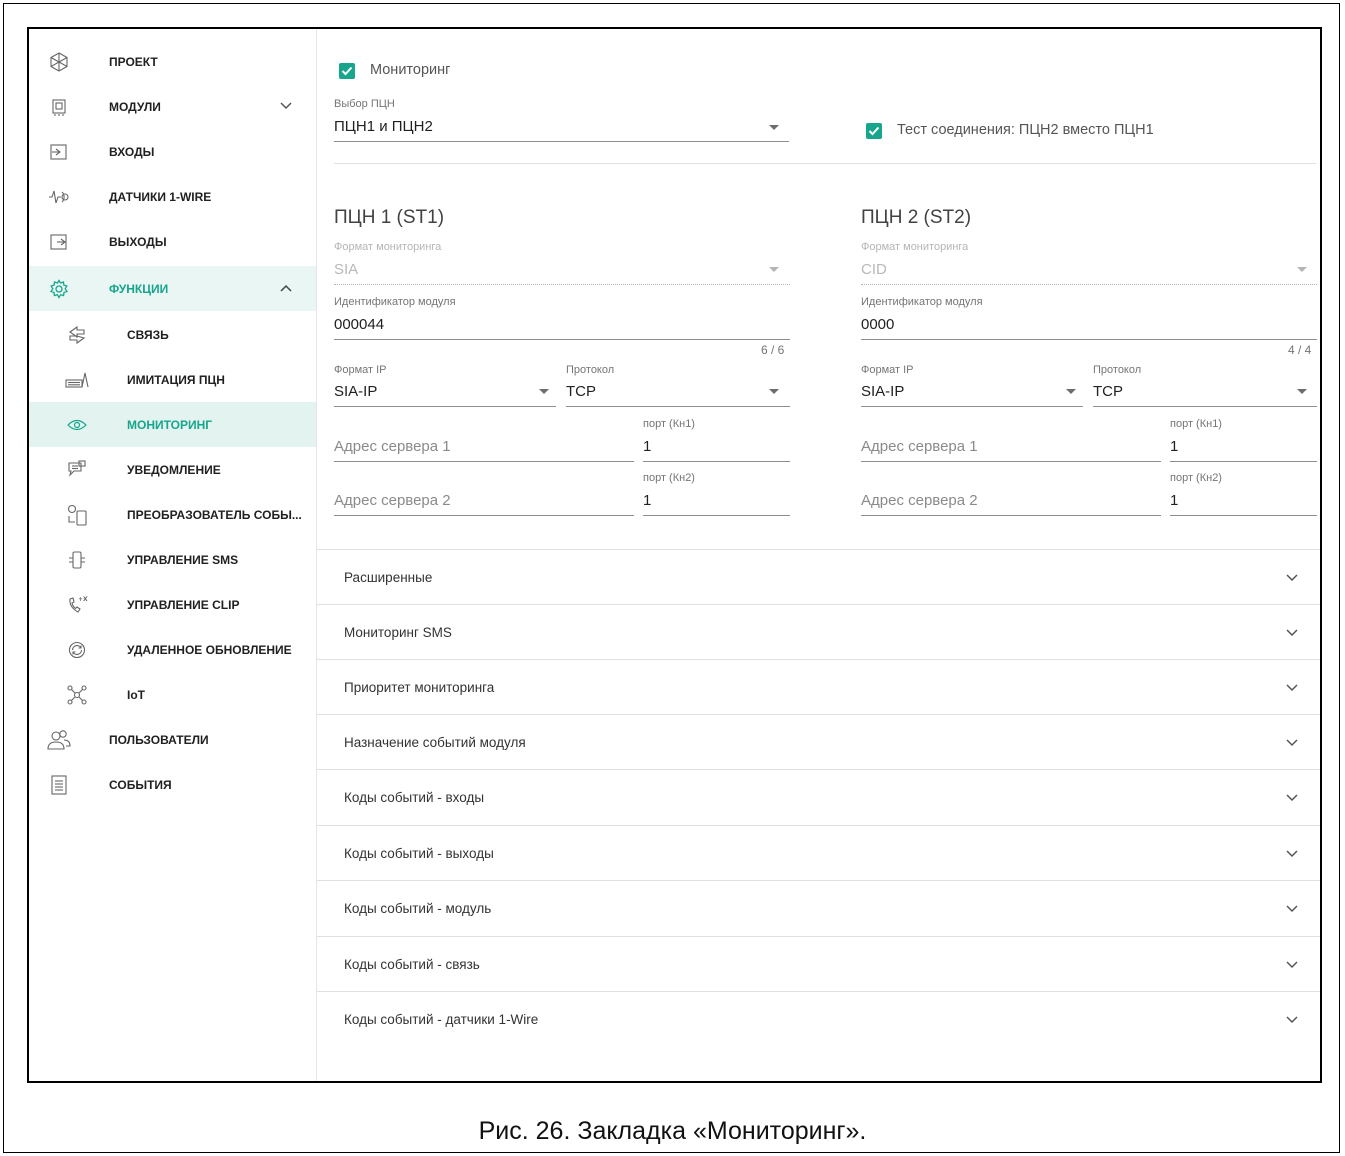  Describe the element at coordinates (176, 379) in the screenshot. I see `sidebar-item-label: ИМИТАЦИЯ ПЦН` at that location.